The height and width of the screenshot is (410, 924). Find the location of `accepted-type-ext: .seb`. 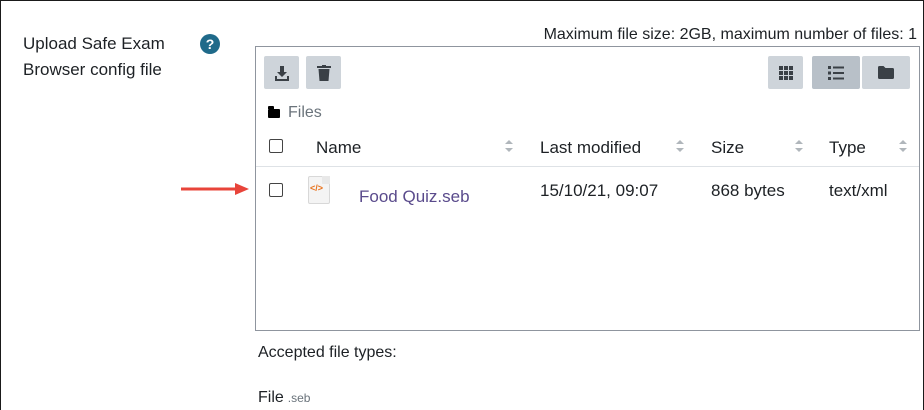

accepted-type-ext: .seb is located at coordinates (299, 398).